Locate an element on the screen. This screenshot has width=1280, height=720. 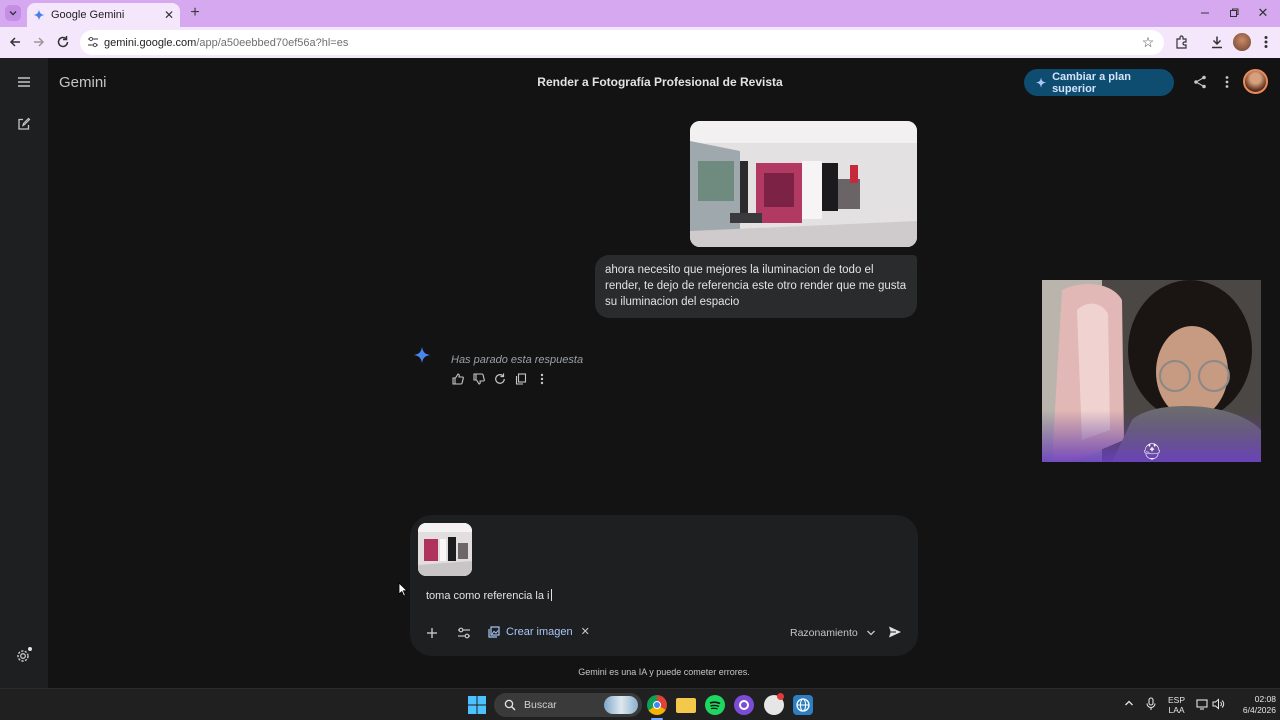
regenerate-icon is located at coordinates (500, 379).